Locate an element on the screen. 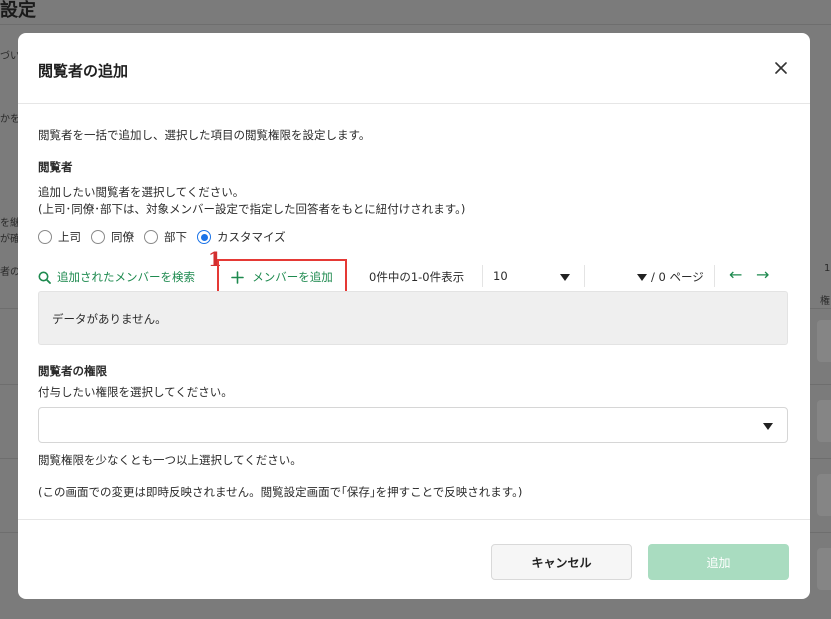 The width and height of the screenshot is (831, 619). close-button is located at coordinates (781, 68).